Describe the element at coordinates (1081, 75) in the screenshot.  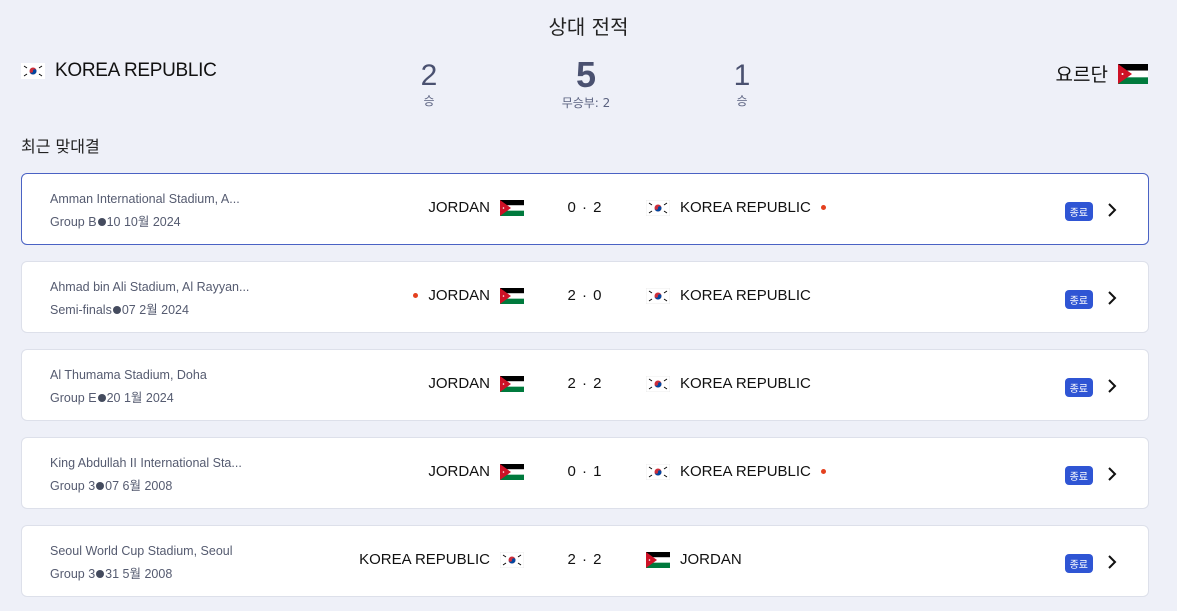
I see `team-right-name: 요르단` at that location.